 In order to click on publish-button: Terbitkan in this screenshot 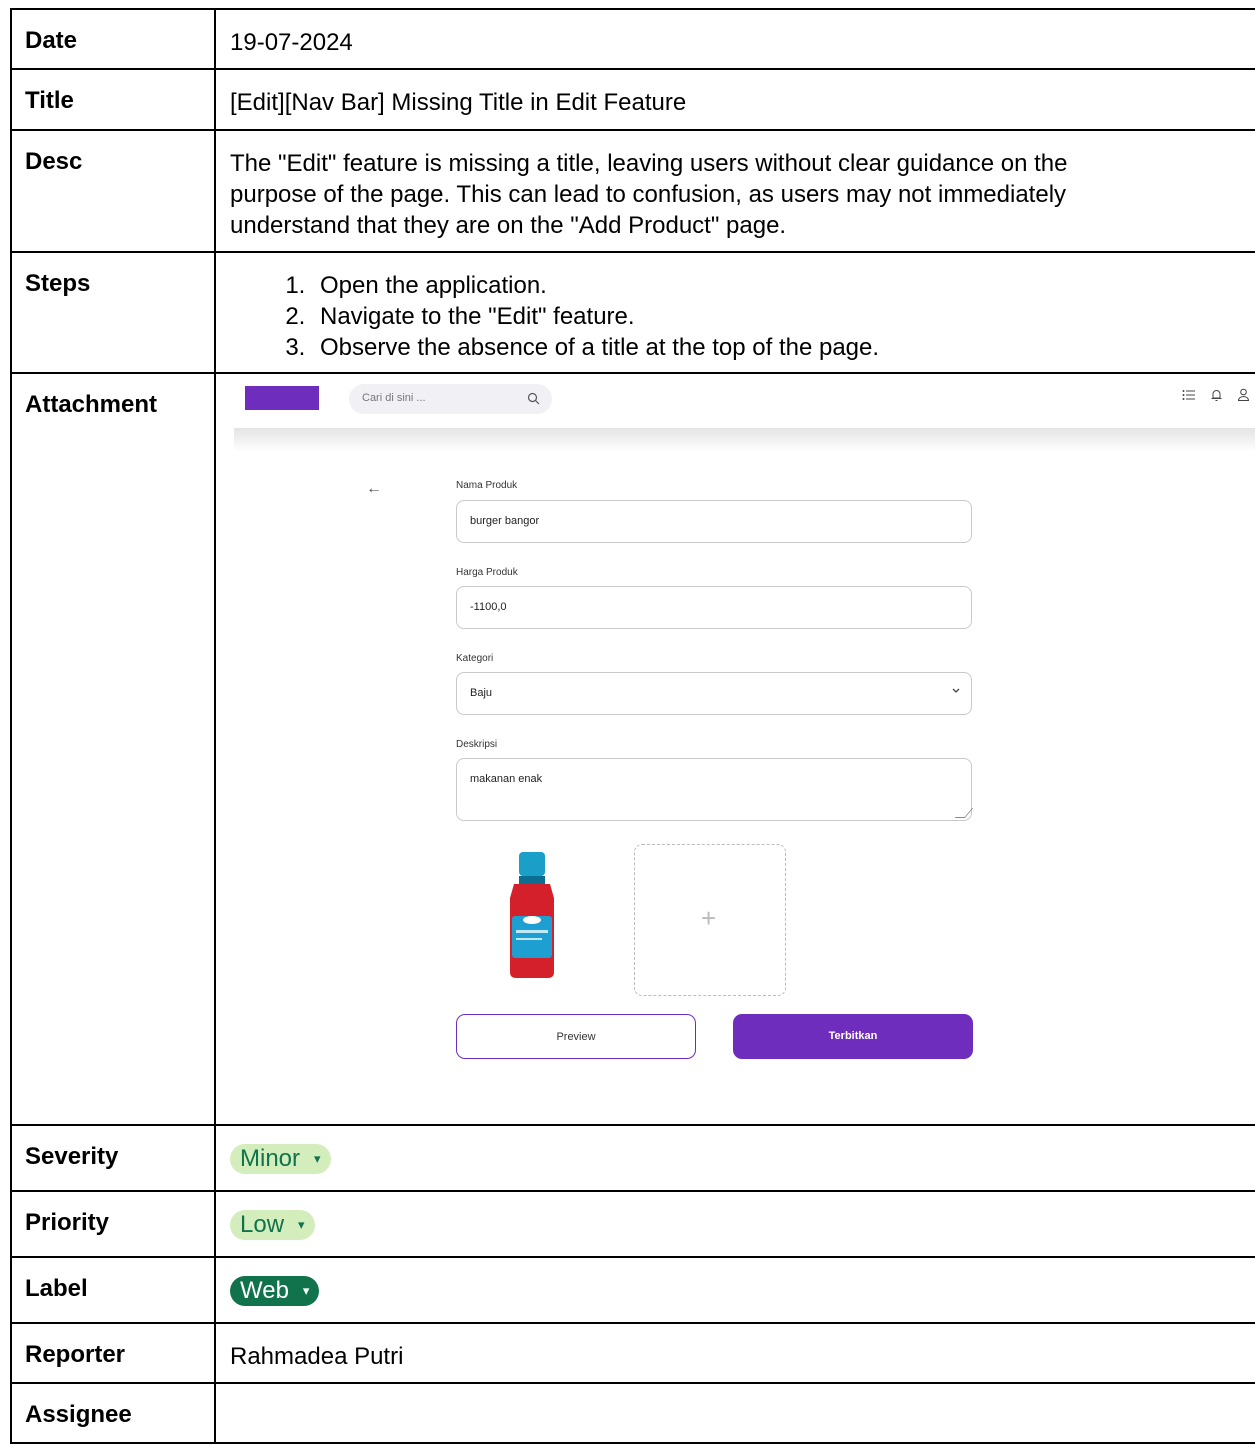, I will do `click(853, 1036)`.